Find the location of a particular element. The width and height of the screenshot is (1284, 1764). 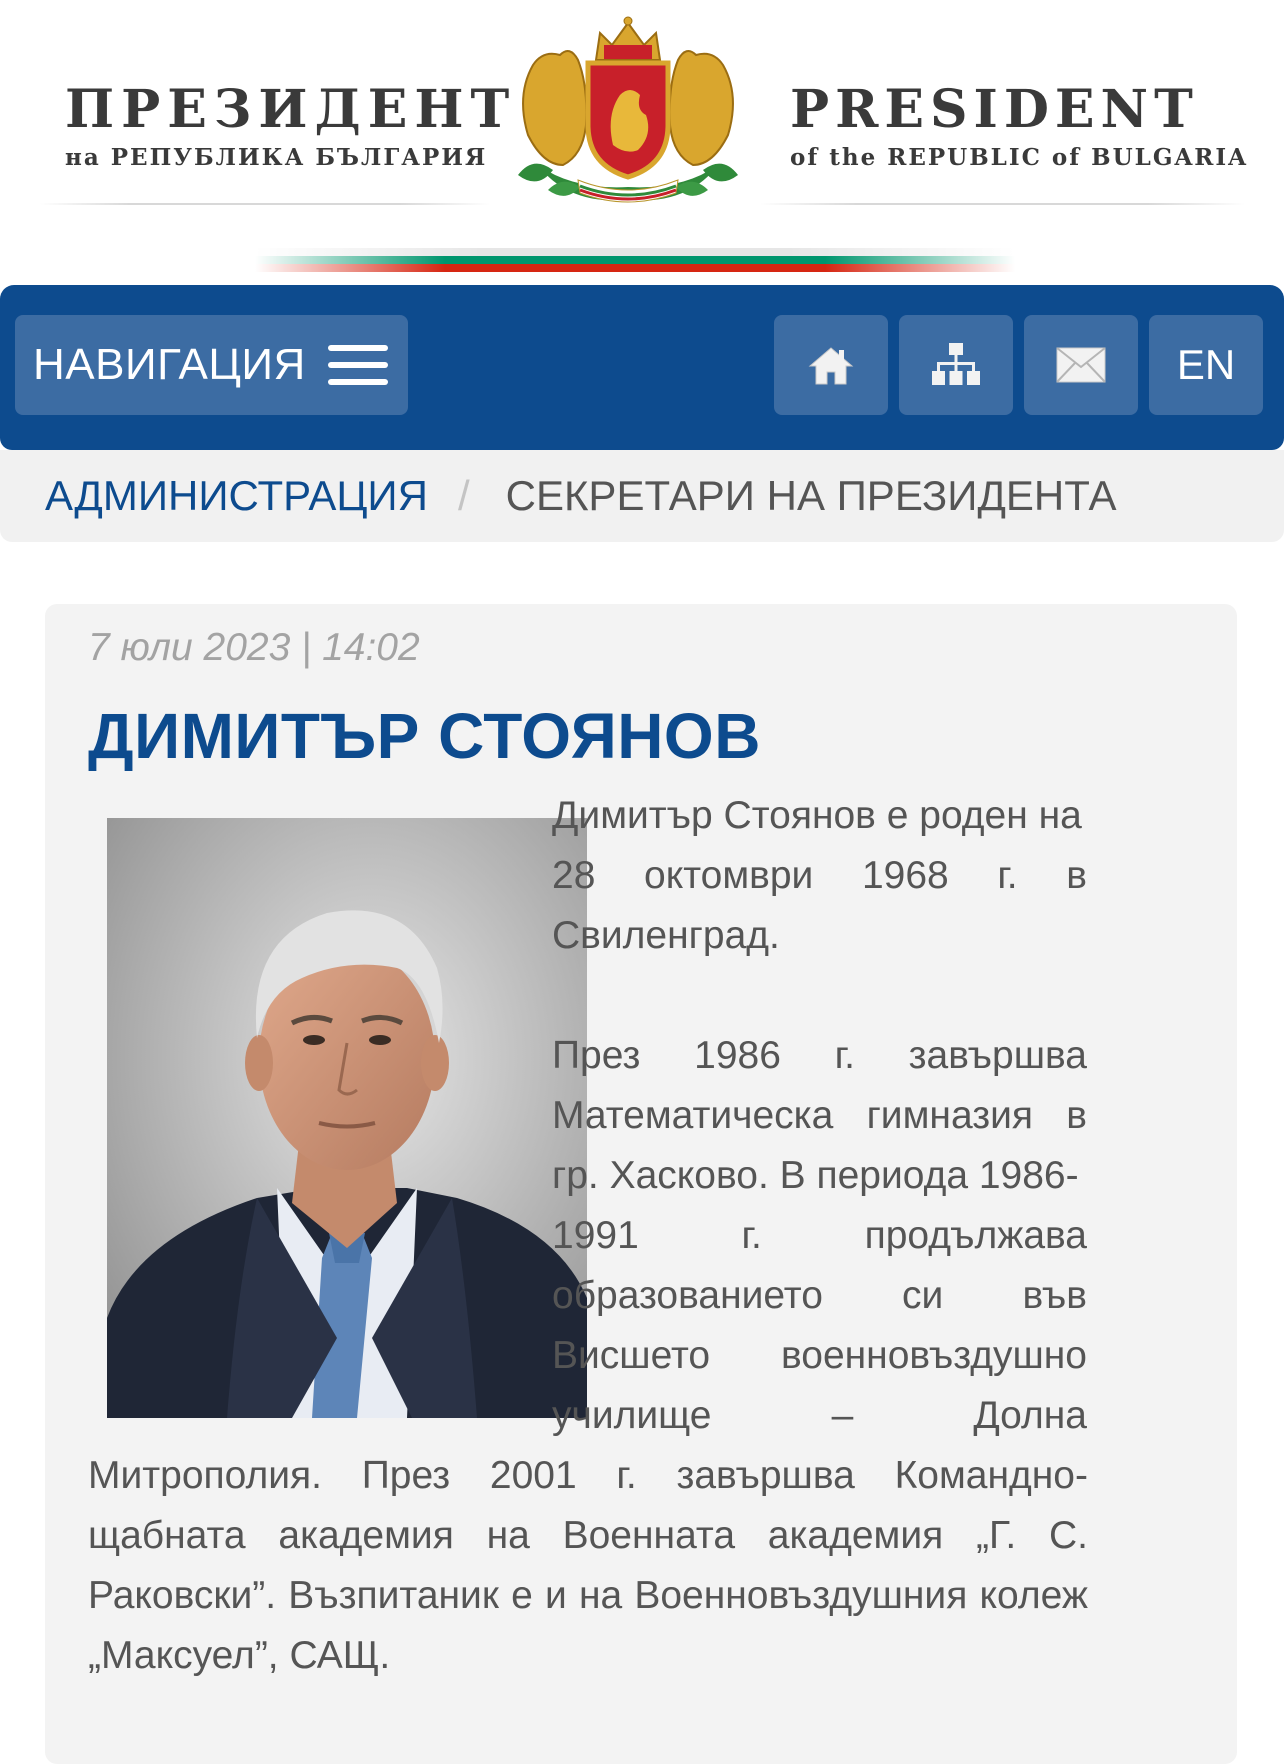

hamburger-icon is located at coordinates (357, 365).